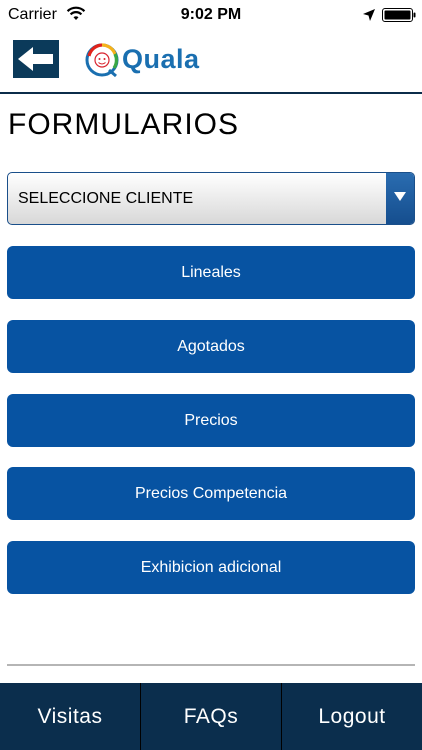 The width and height of the screenshot is (422, 750). Describe the element at coordinates (211, 272) in the screenshot. I see `lineales-button: Lineales` at that location.